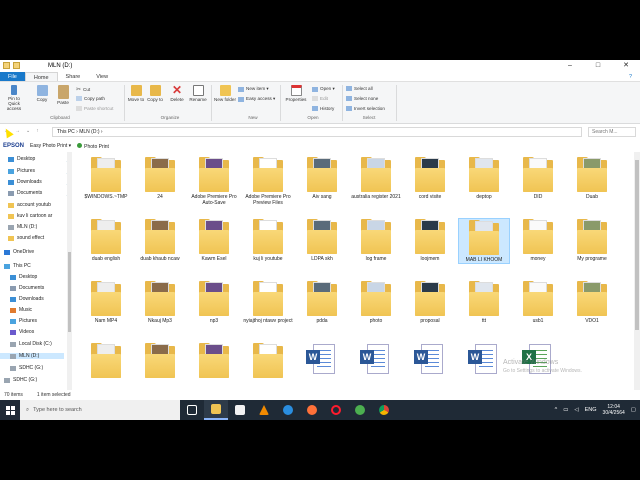 This screenshot has height=480, width=640. I want to click on nav-item: kuv li cartoon ar, so click(30, 216).